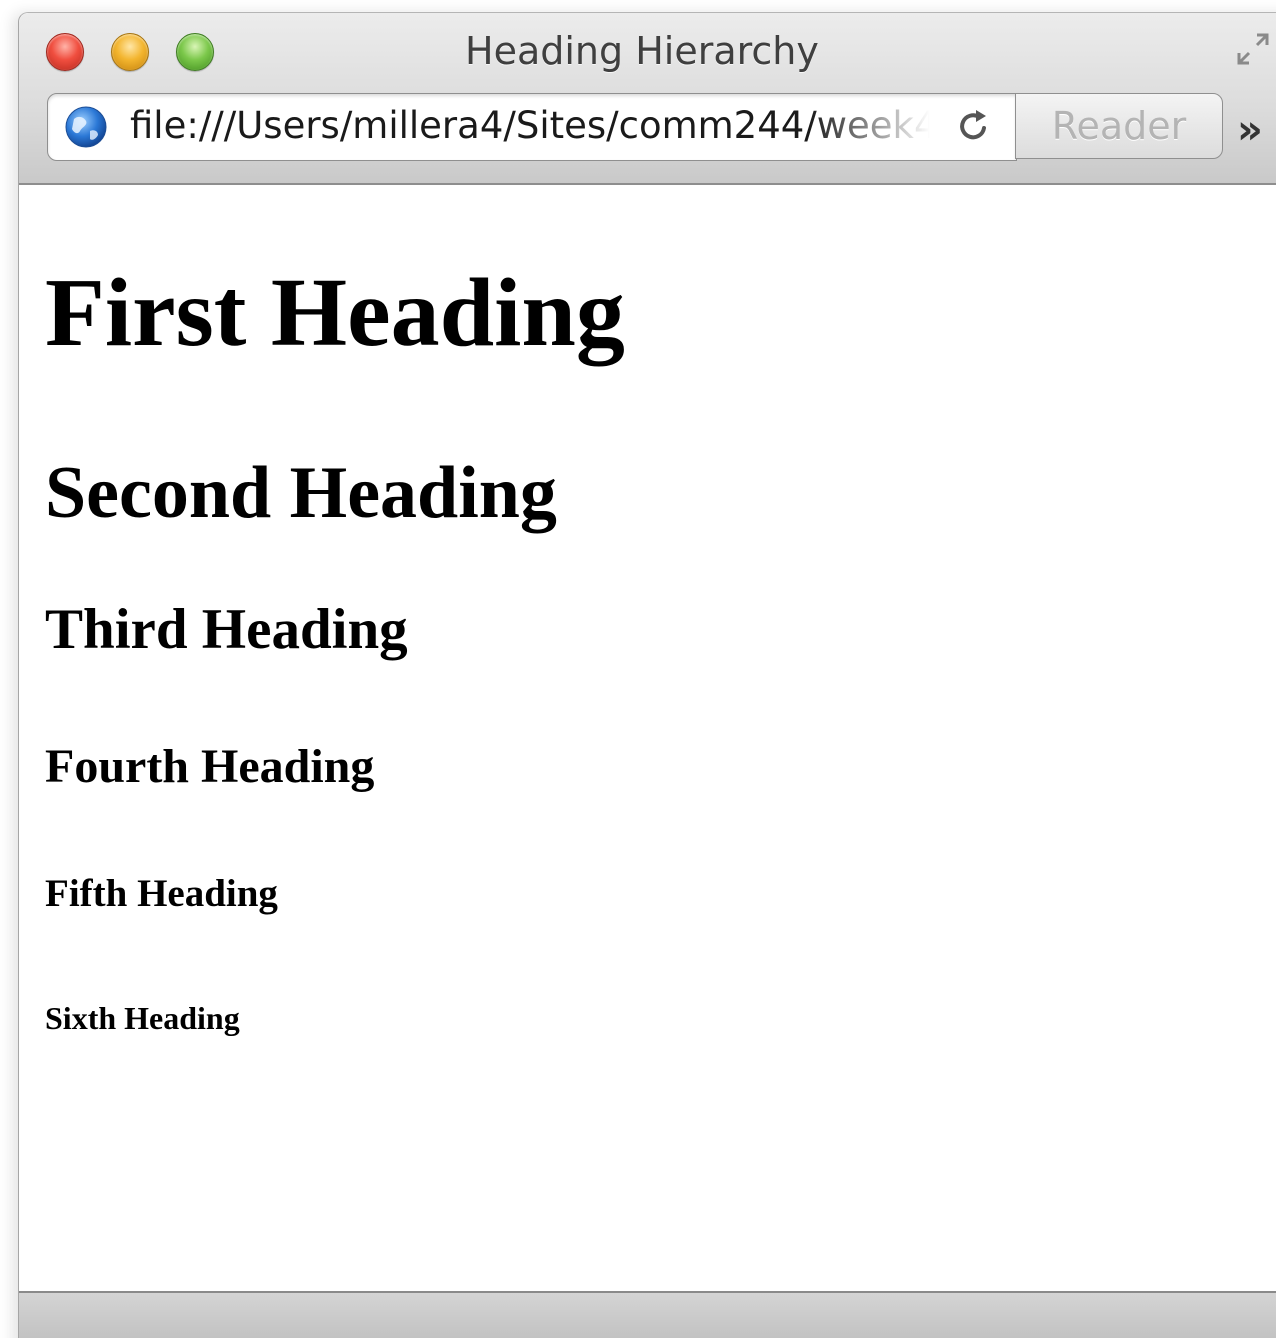 The height and width of the screenshot is (1338, 1276). I want to click on close-window-icon, so click(65, 52).